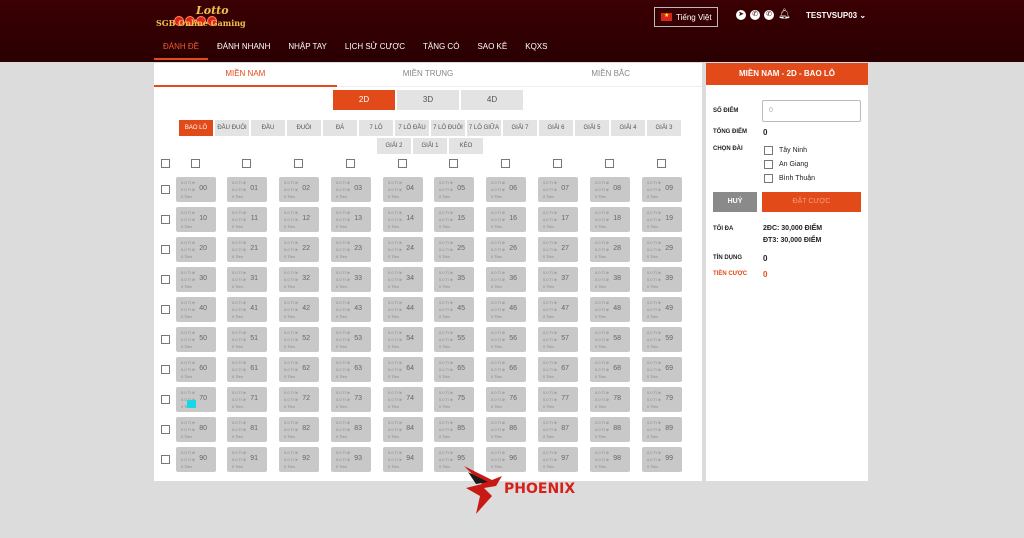  What do you see at coordinates (403, 309) in the screenshot?
I see `number-cell: 0.0 Ti lệ 0.0 Ti lệ 0 Tiền 44` at bounding box center [403, 309].